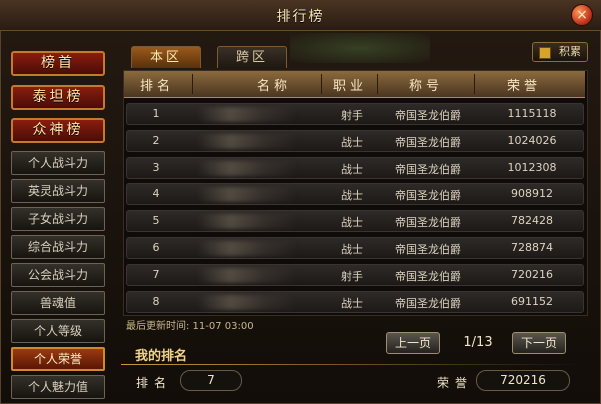 This screenshot has height=404, width=601. What do you see at coordinates (582, 15) in the screenshot?
I see `close-icon: ×` at bounding box center [582, 15].